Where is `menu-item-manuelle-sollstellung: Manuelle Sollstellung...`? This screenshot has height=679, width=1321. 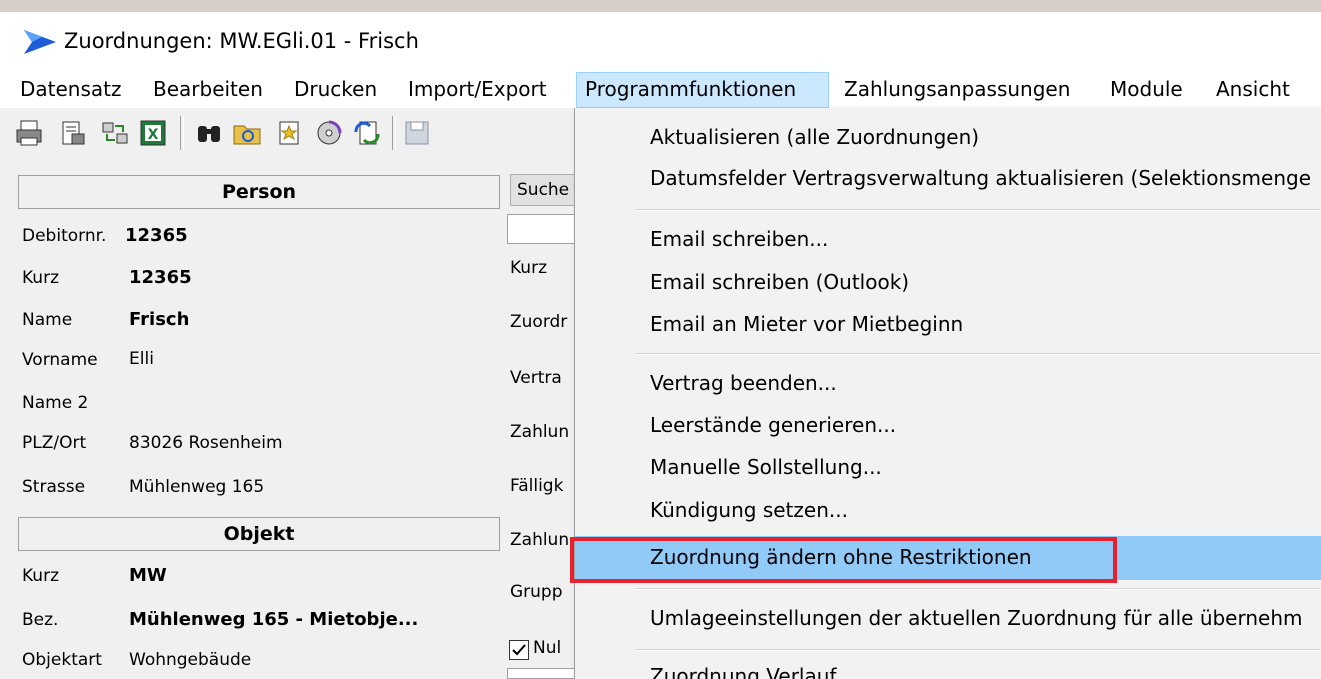 menu-item-manuelle-sollstellung: Manuelle Sollstellung... is located at coordinates (948, 468).